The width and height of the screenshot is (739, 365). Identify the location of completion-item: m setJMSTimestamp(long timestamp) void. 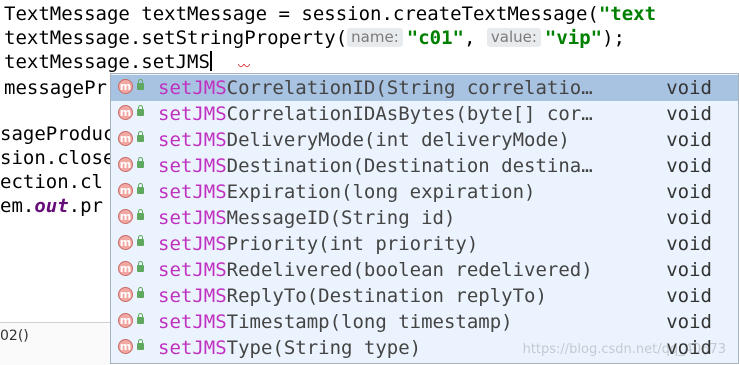
(424, 322).